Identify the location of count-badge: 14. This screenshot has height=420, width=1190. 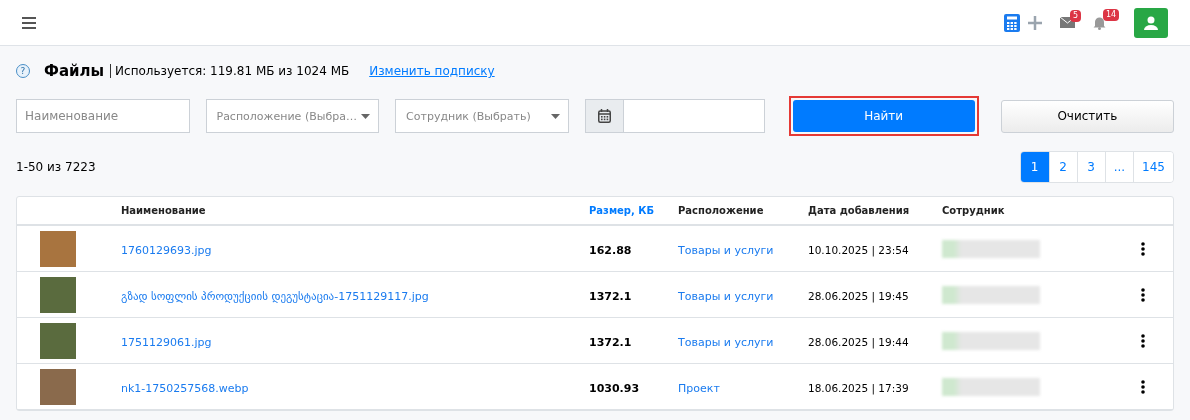
(1111, 14).